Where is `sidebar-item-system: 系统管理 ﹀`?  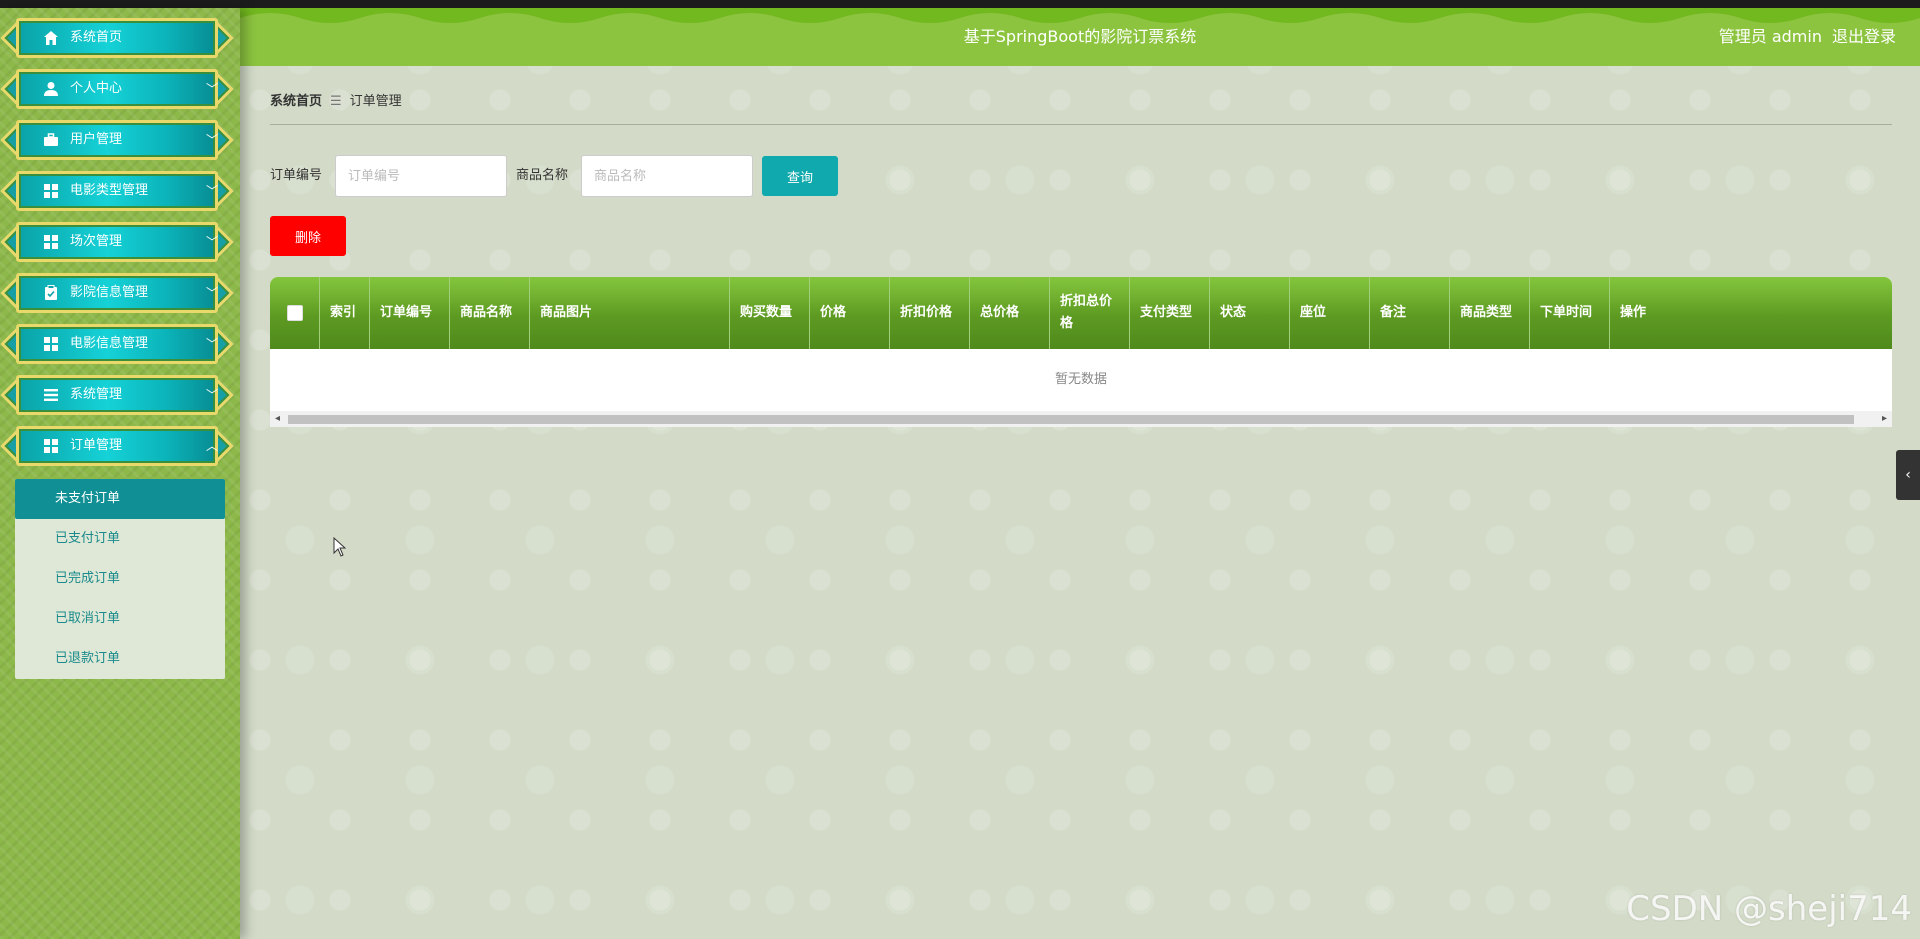 sidebar-item-system: 系统管理 ﹀ is located at coordinates (117, 395).